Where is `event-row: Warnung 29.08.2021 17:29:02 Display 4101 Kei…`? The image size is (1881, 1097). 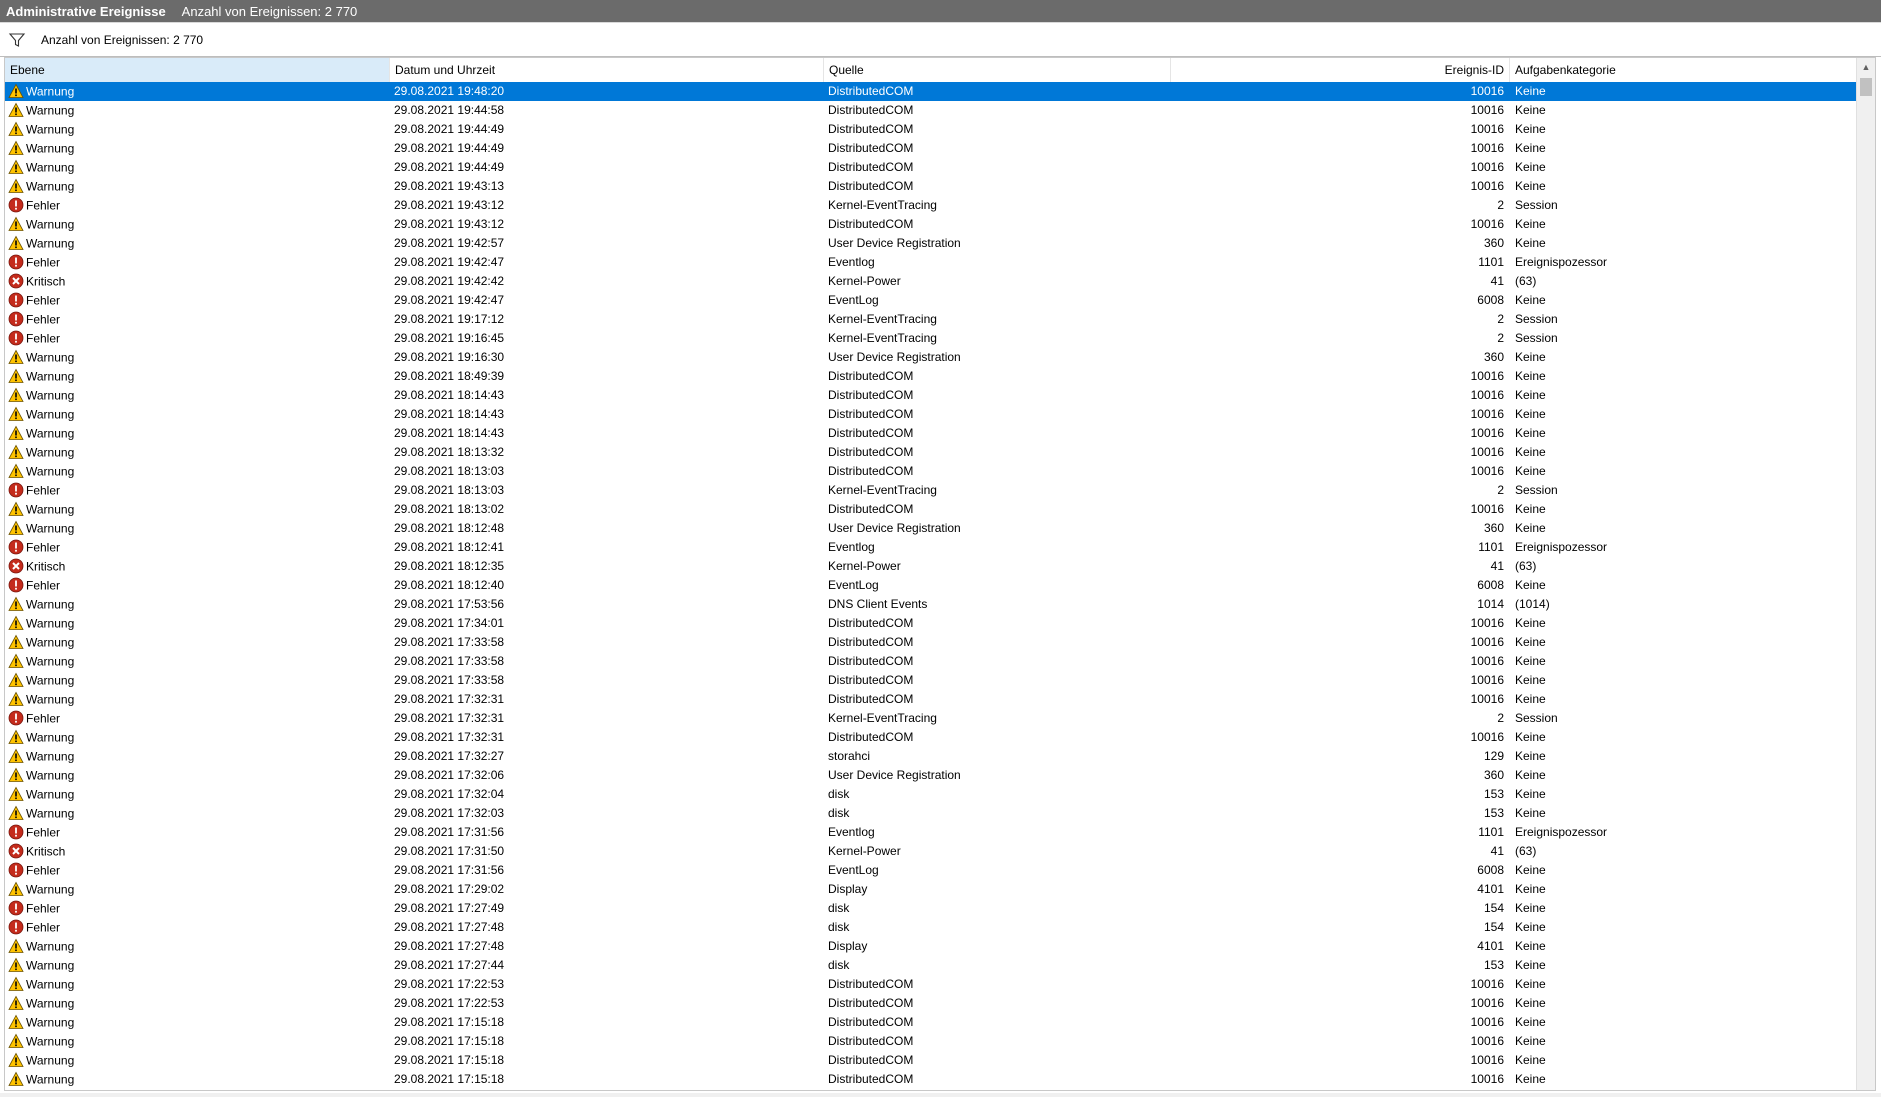
event-row: Warnung 29.08.2021 17:29:02 Display 4101 Kei… is located at coordinates (931, 889).